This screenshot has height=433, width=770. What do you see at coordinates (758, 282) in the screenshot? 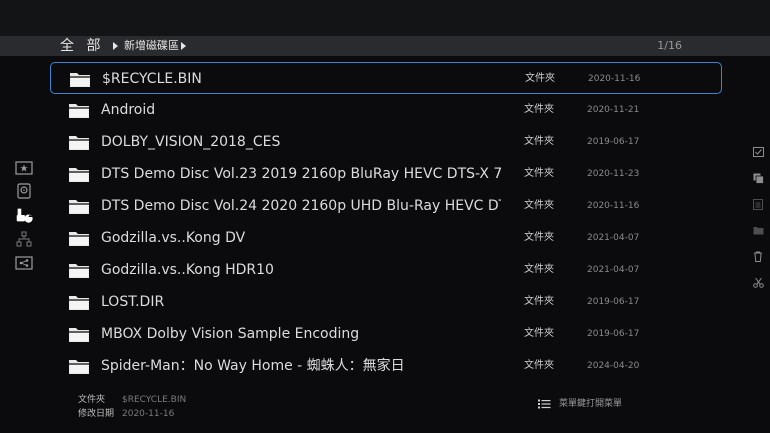
I see `cut-icon` at bounding box center [758, 282].